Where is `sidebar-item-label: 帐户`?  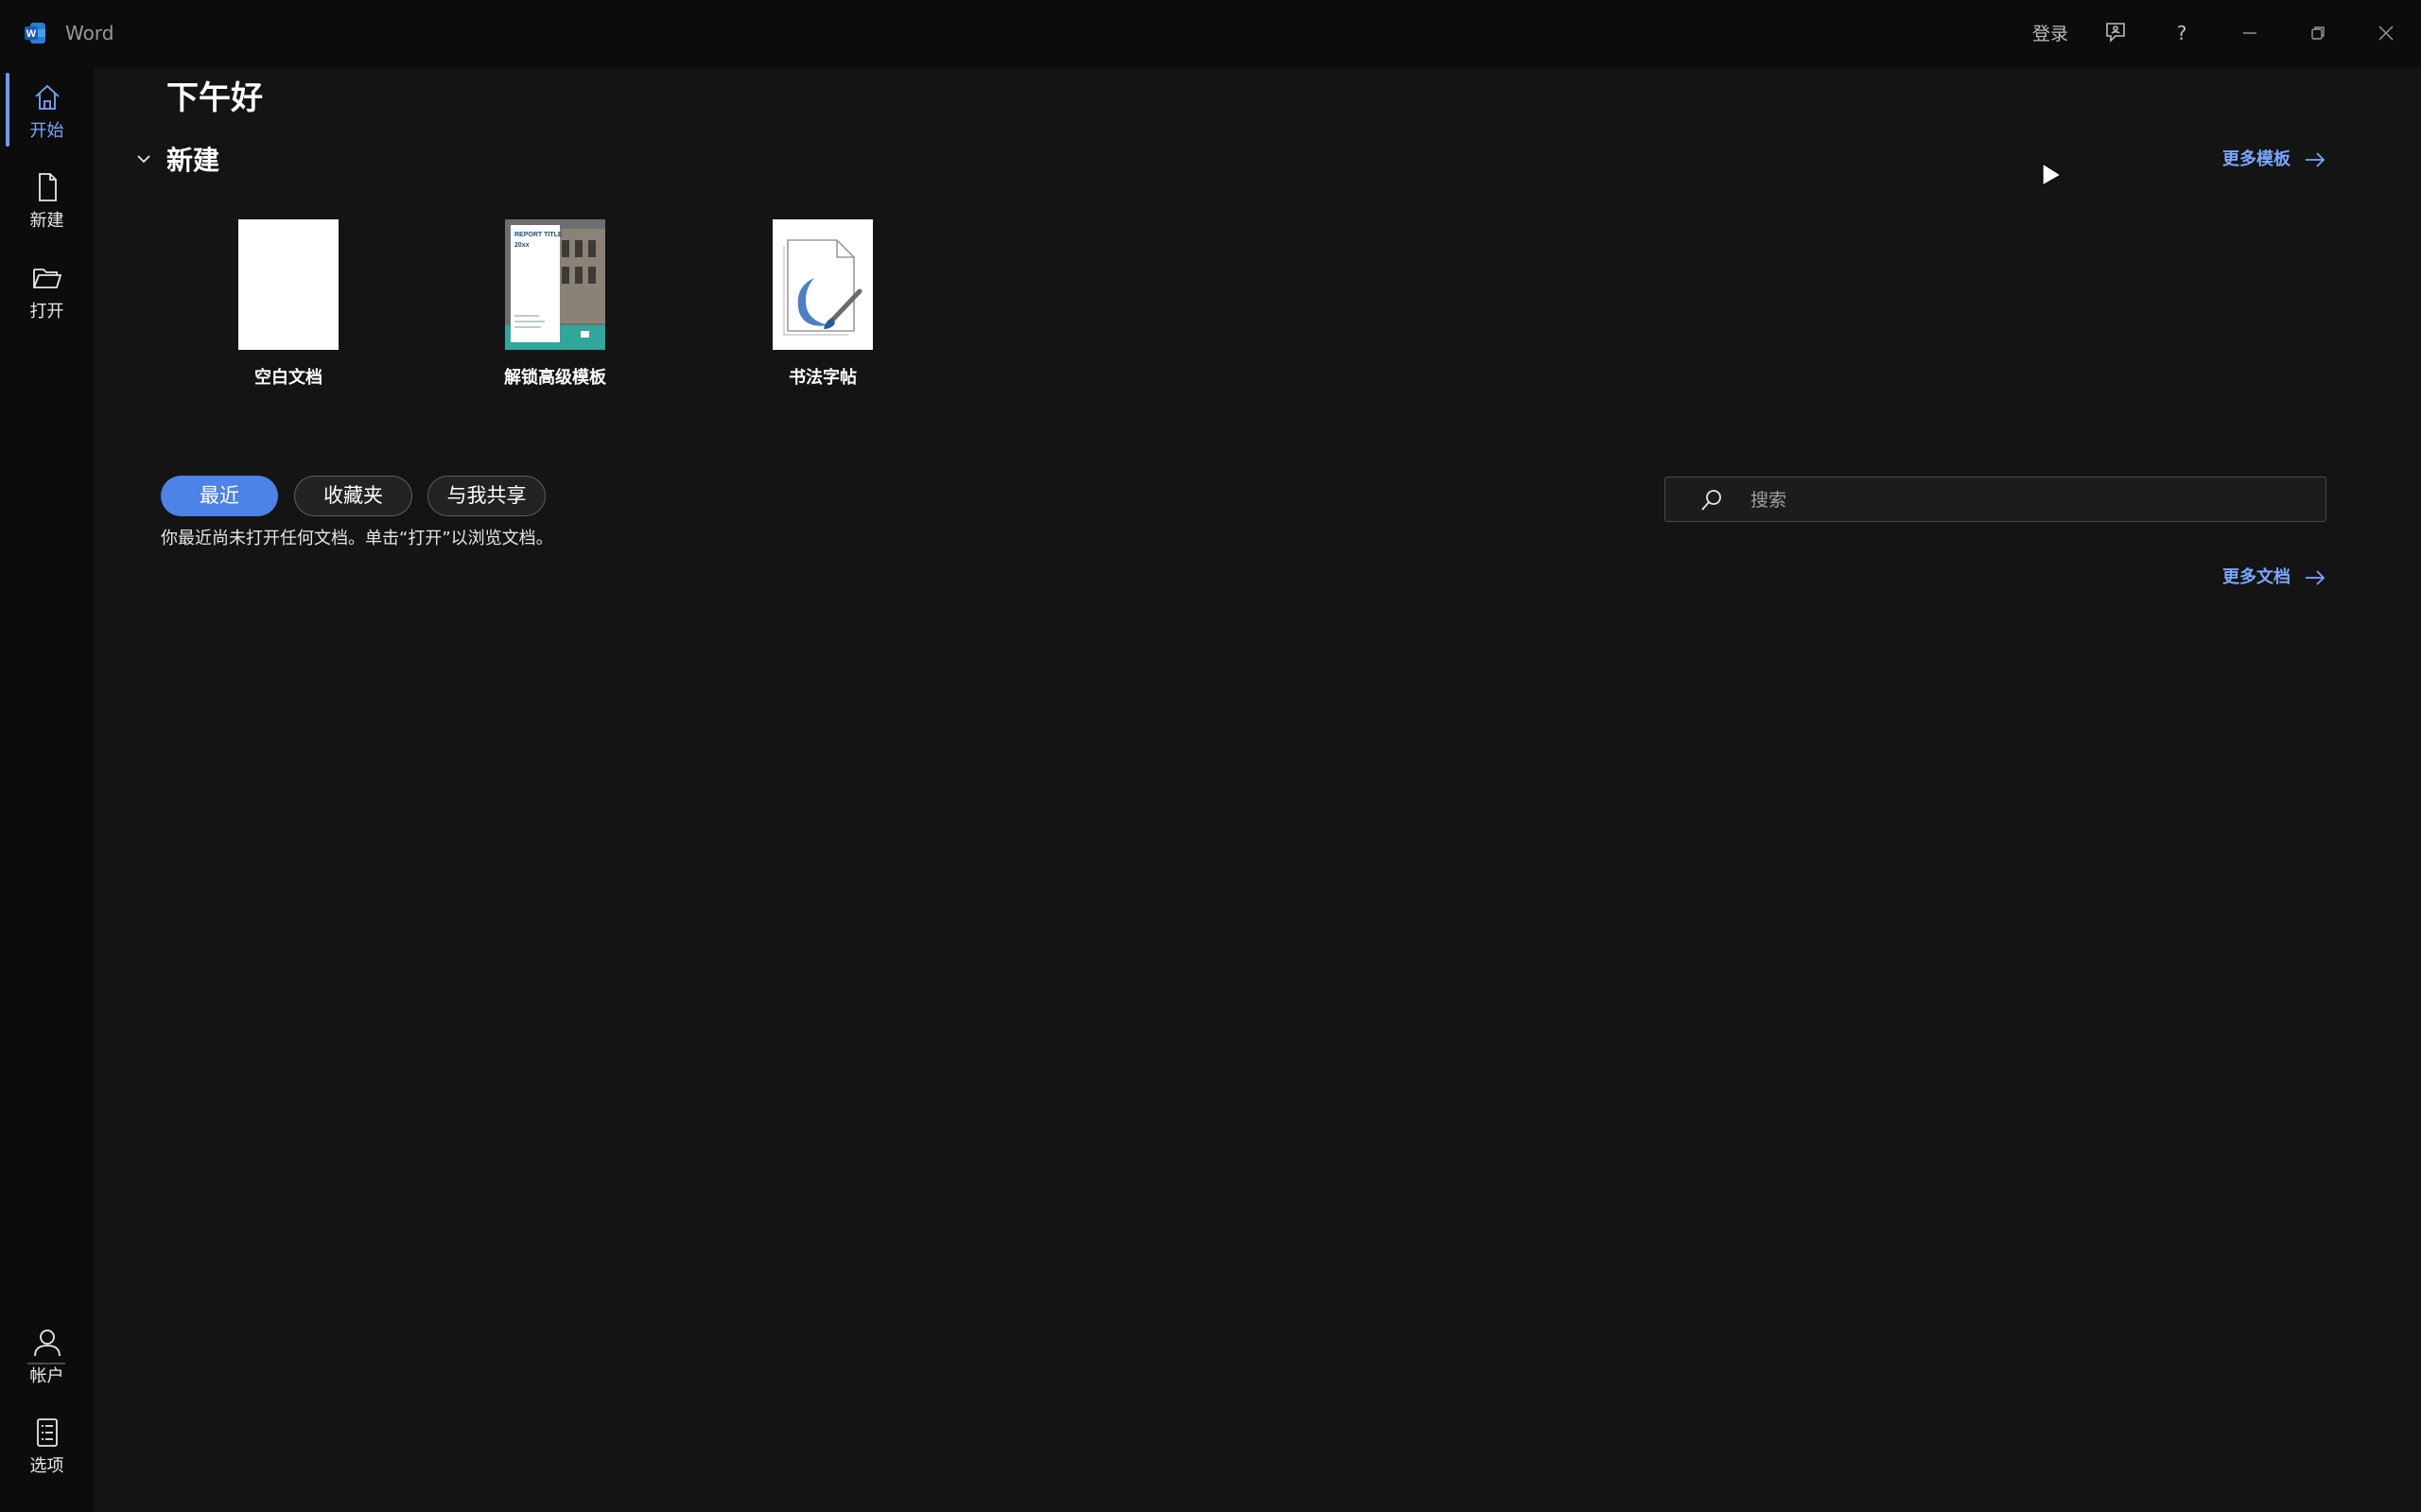 sidebar-item-label: 帐户 is located at coordinates (46, 1376).